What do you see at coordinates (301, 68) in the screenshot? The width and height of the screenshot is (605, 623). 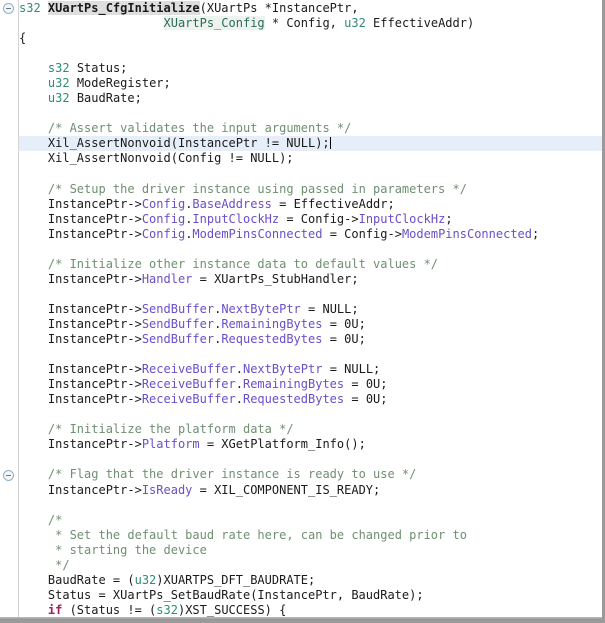 I see `code-line: s32 Status;` at bounding box center [301, 68].